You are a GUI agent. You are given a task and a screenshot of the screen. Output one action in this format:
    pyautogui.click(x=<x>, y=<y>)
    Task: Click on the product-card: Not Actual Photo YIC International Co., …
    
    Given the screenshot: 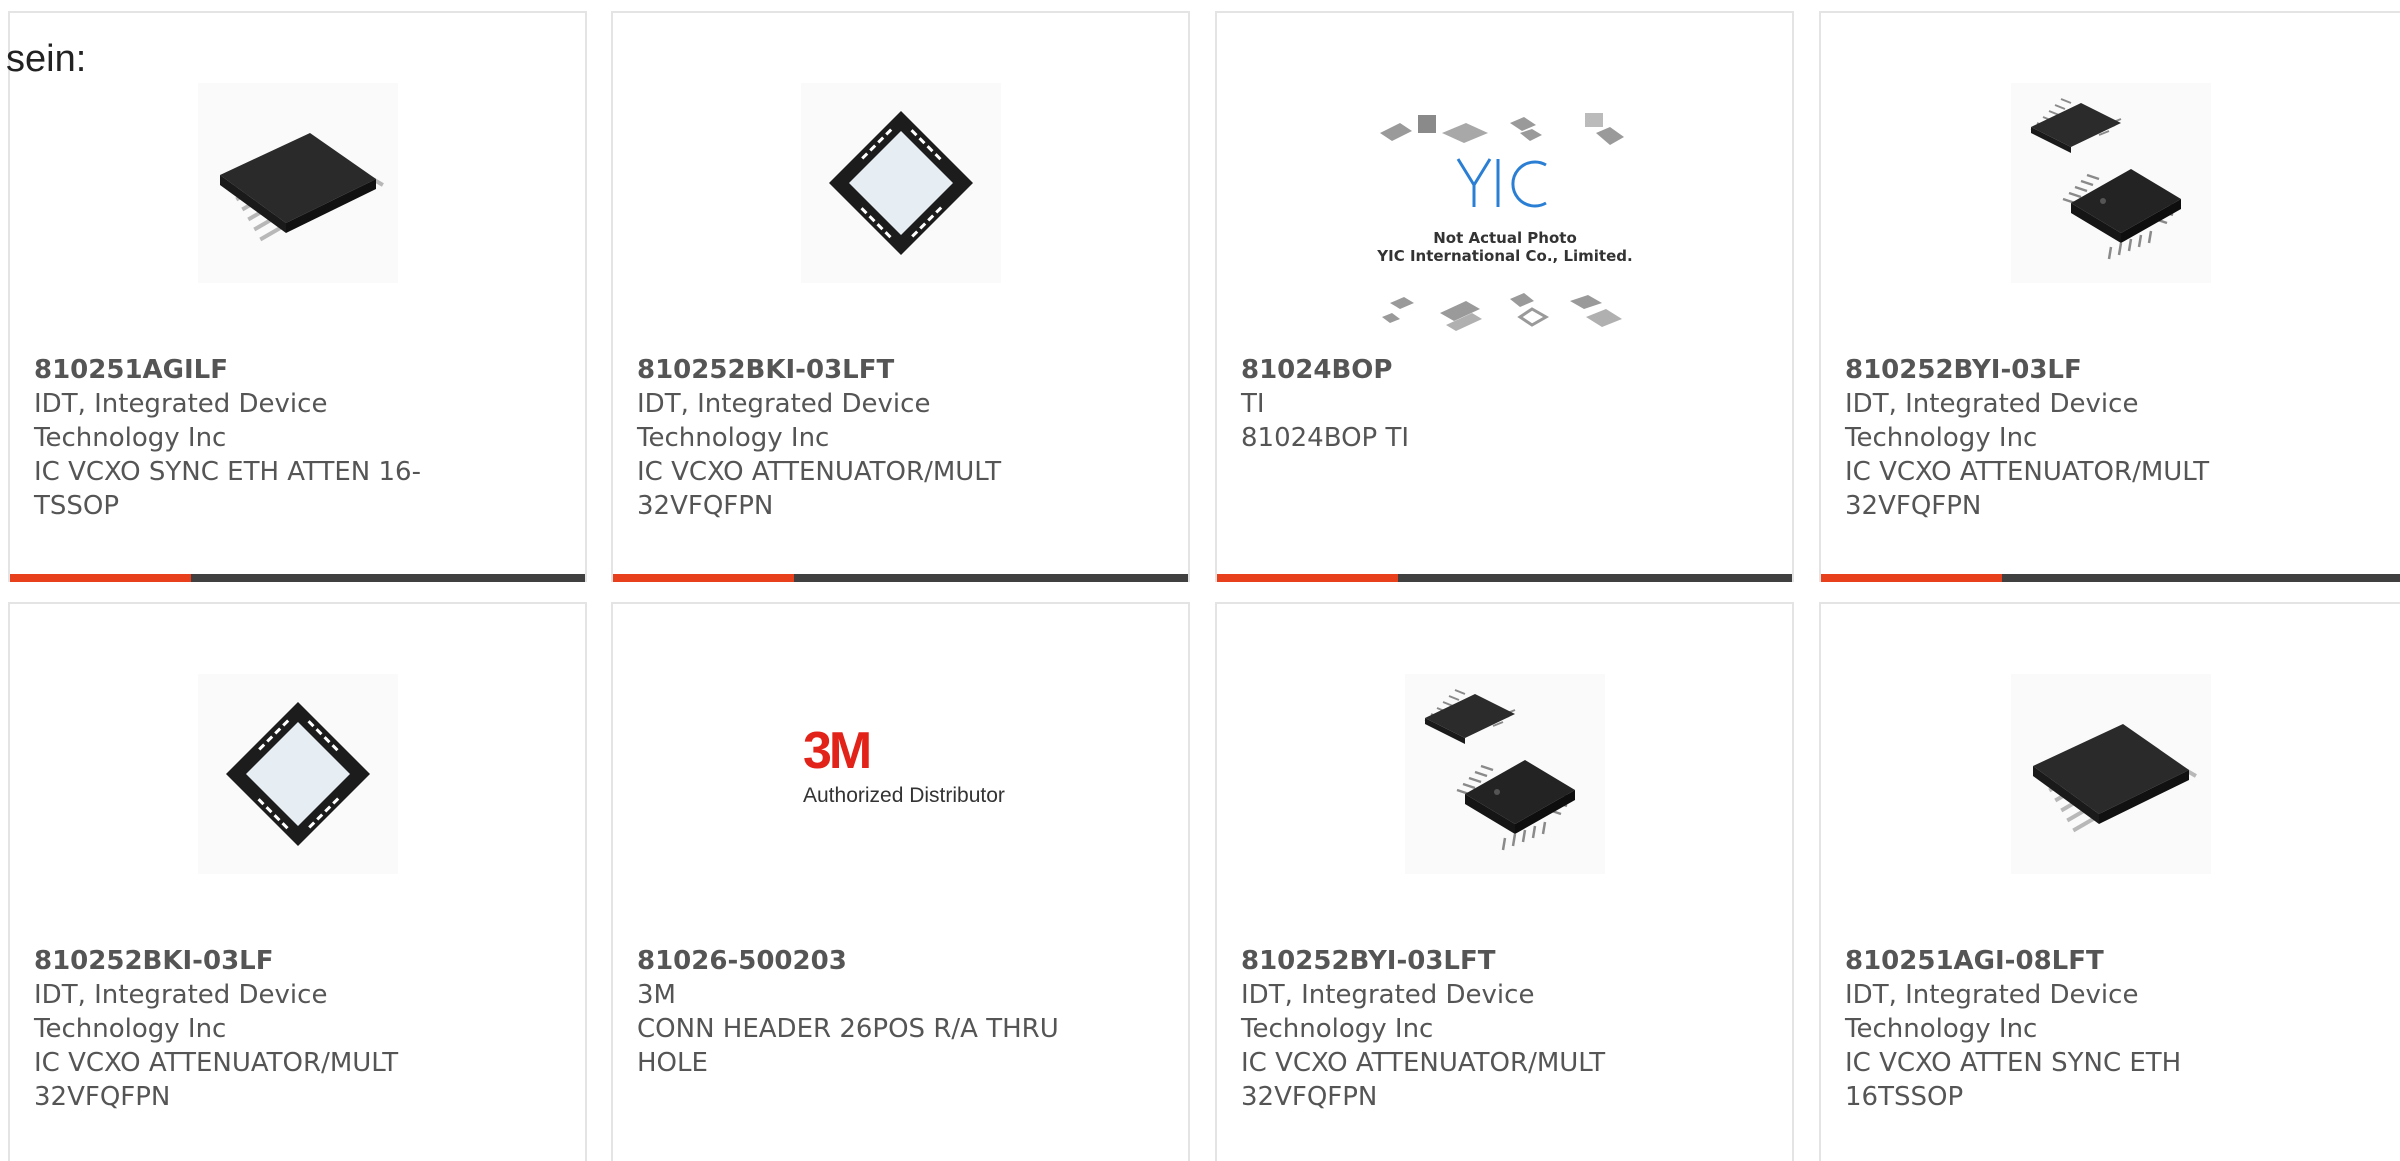 What is the action you would take?
    pyautogui.click(x=1504, y=296)
    